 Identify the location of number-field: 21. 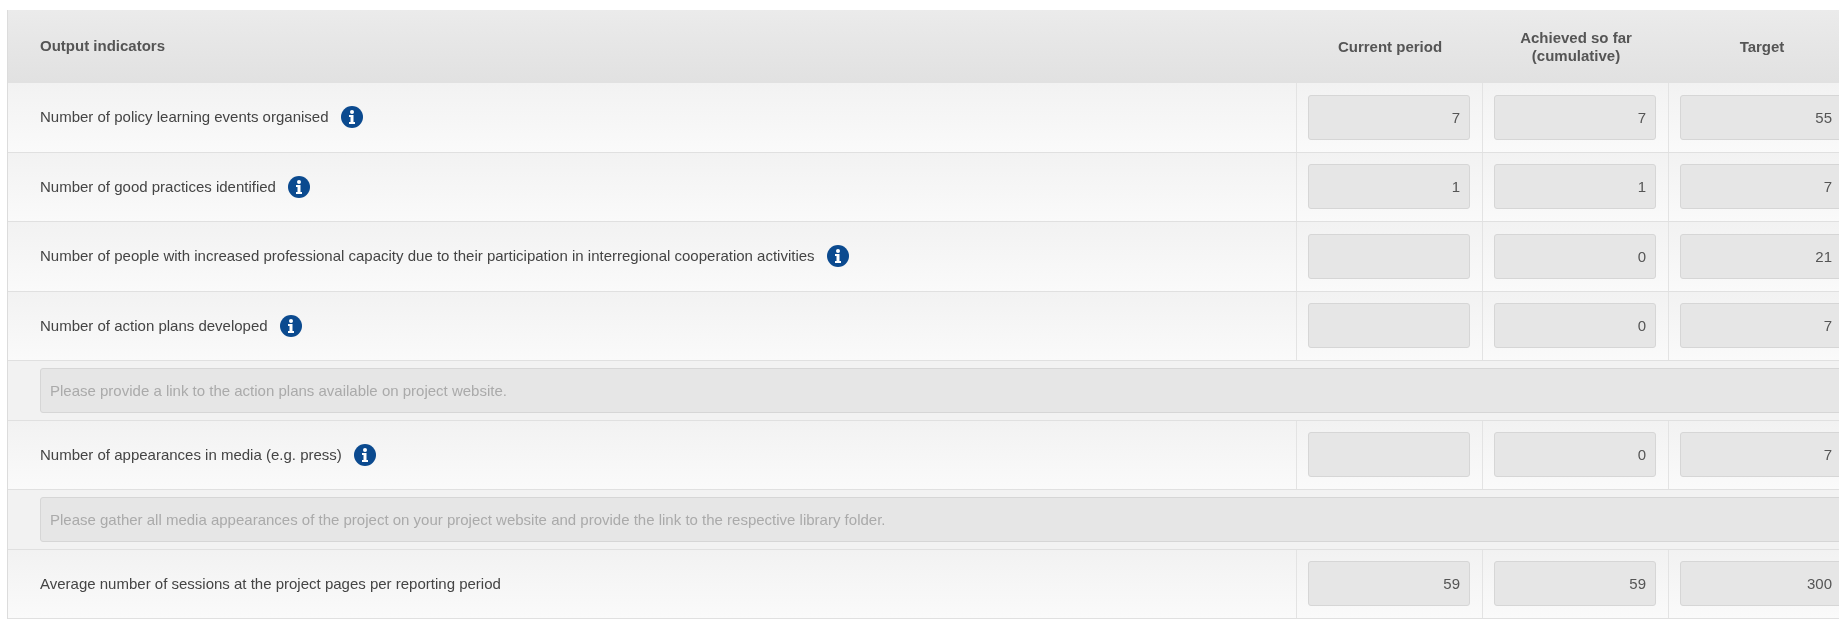
(1759, 256).